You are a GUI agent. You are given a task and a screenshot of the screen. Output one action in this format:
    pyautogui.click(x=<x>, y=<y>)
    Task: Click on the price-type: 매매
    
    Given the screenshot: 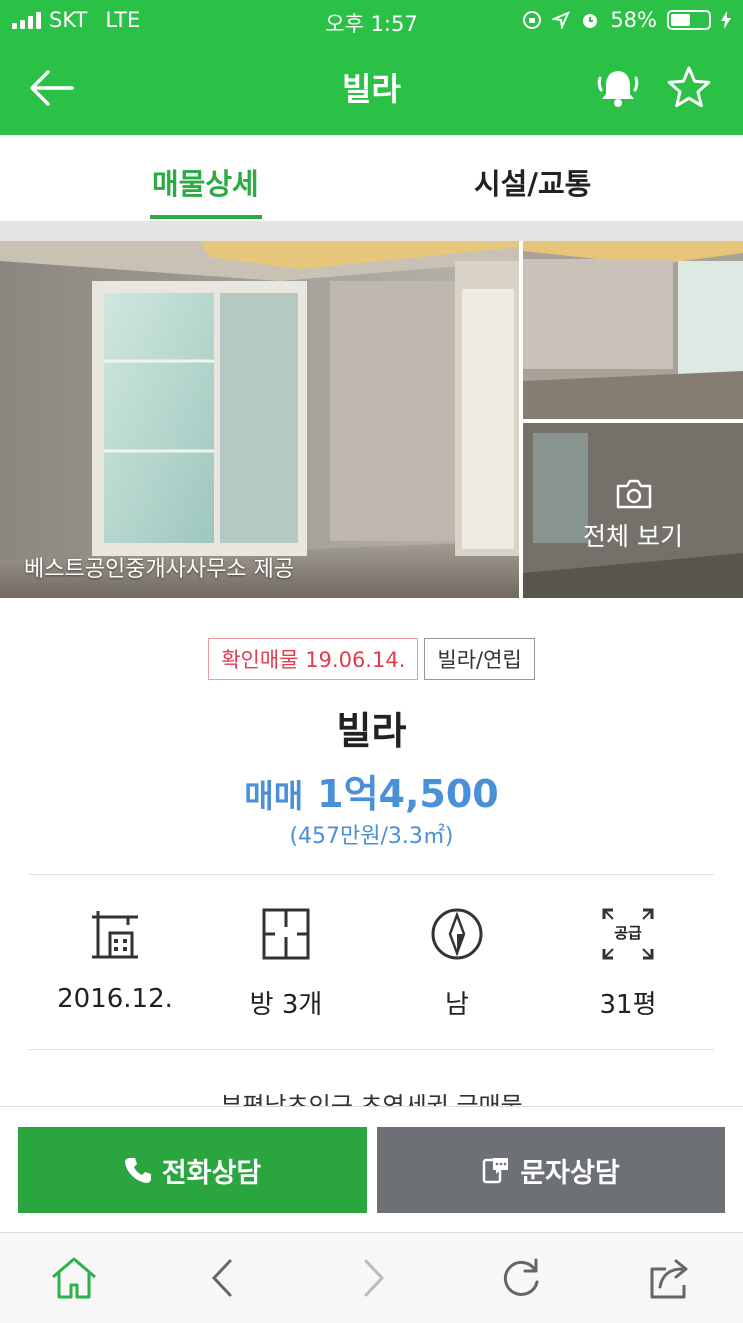 What is the action you would take?
    pyautogui.click(x=274, y=796)
    